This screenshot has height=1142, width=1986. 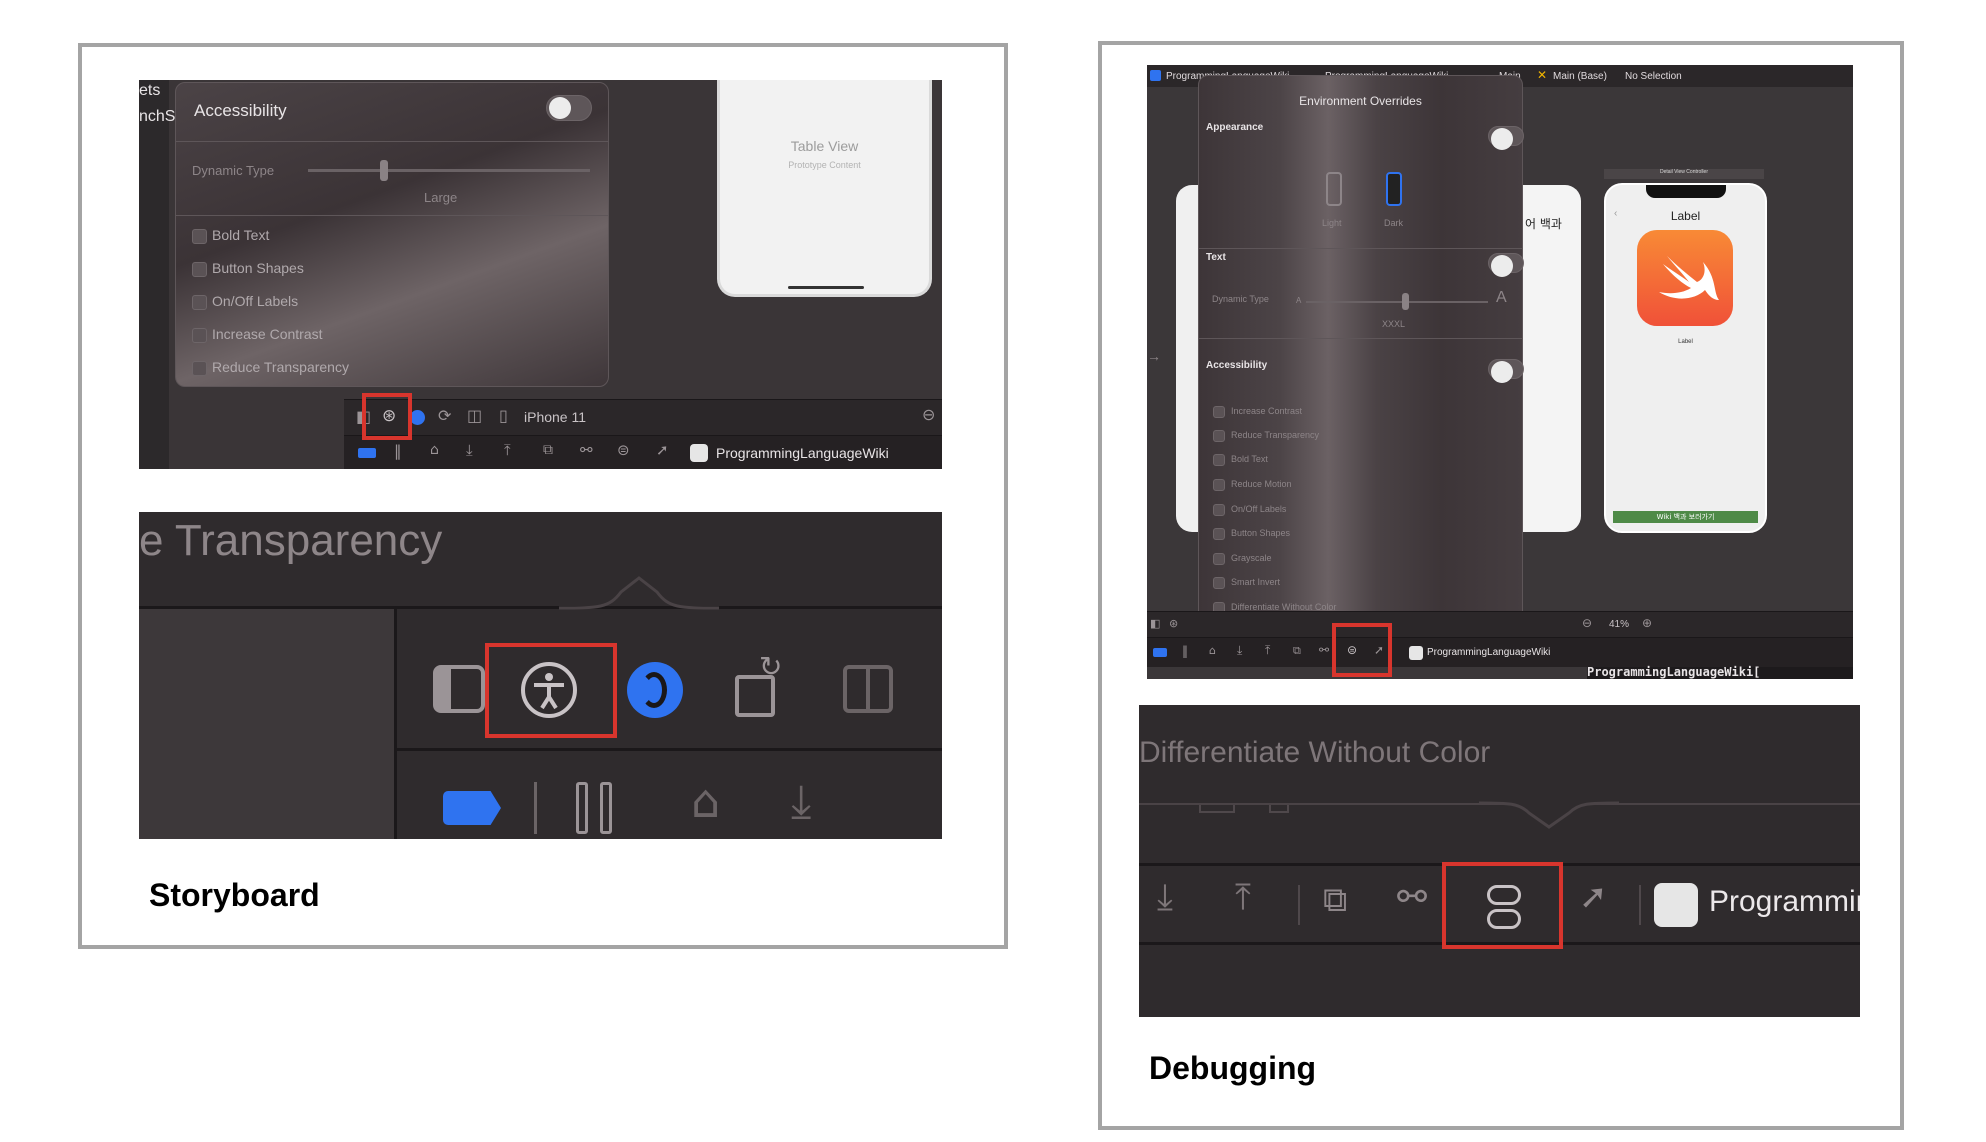 What do you see at coordinates (1155, 75) in the screenshot?
I see `project-file-icon` at bounding box center [1155, 75].